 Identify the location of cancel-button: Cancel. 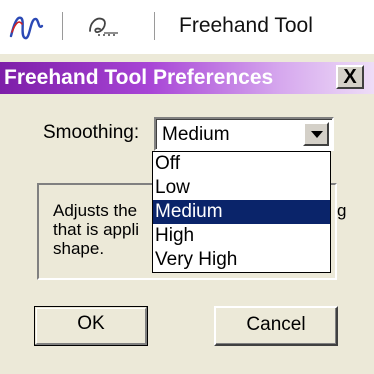
(276, 326).